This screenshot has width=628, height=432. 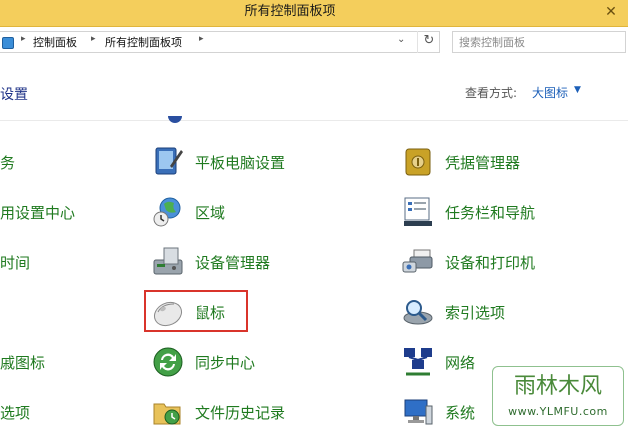 What do you see at coordinates (37, 212) in the screenshot?
I see `left-column-item: 用设置中心` at bounding box center [37, 212].